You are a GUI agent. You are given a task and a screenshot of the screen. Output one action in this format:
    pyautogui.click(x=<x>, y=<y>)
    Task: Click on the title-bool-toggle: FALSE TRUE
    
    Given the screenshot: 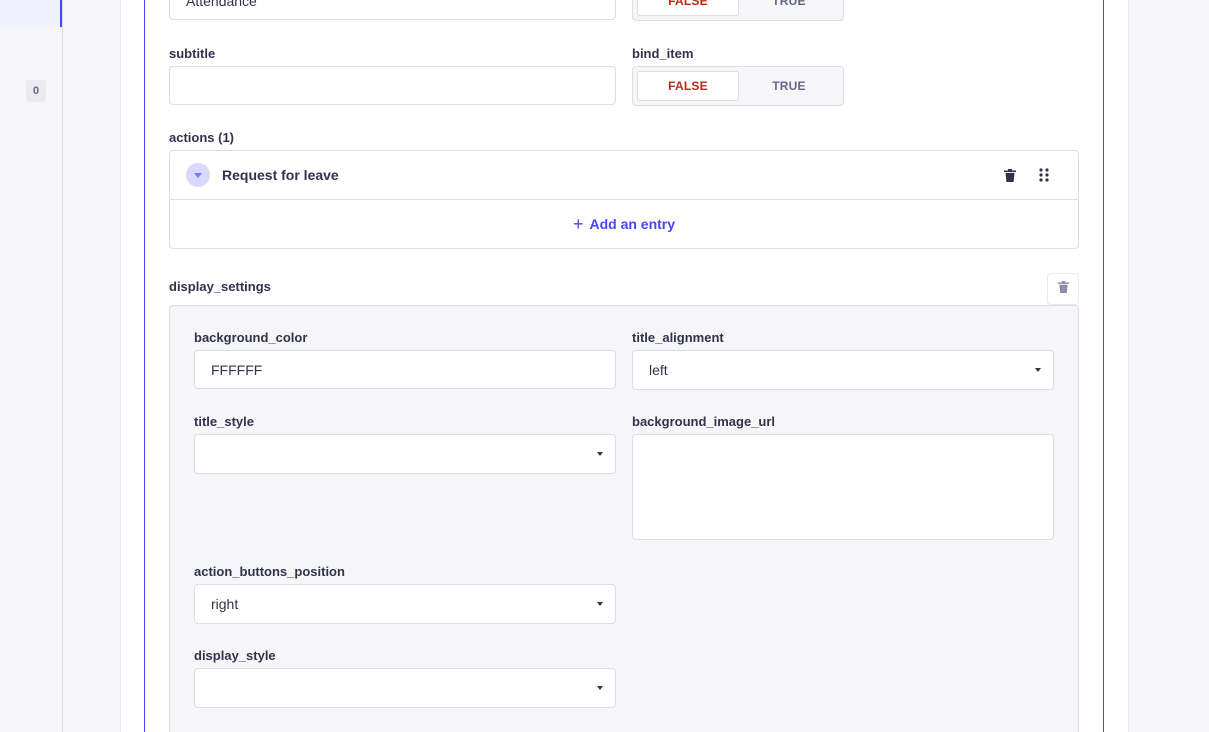 What is the action you would take?
    pyautogui.click(x=738, y=10)
    